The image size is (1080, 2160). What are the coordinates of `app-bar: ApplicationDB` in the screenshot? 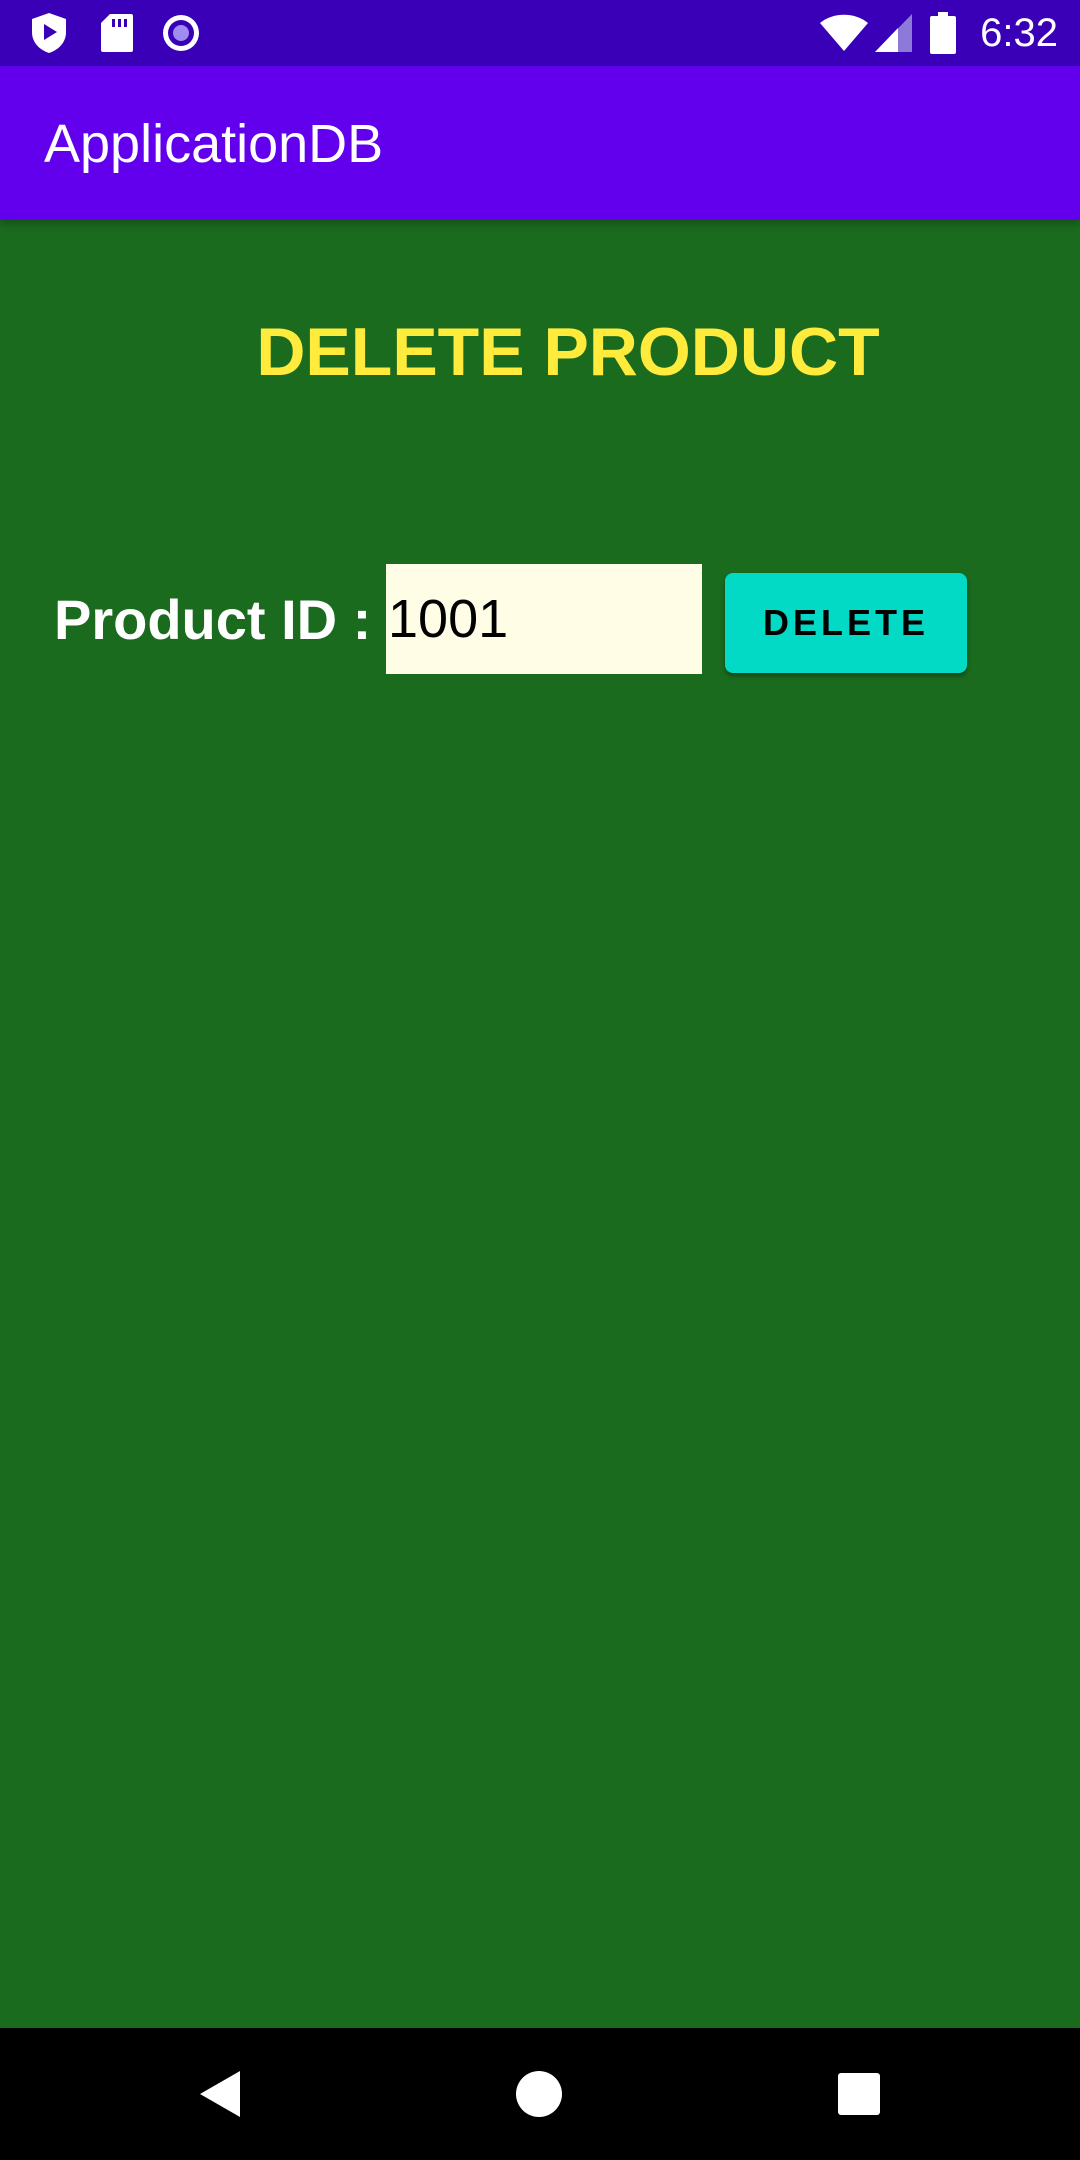 It's located at (540, 143).